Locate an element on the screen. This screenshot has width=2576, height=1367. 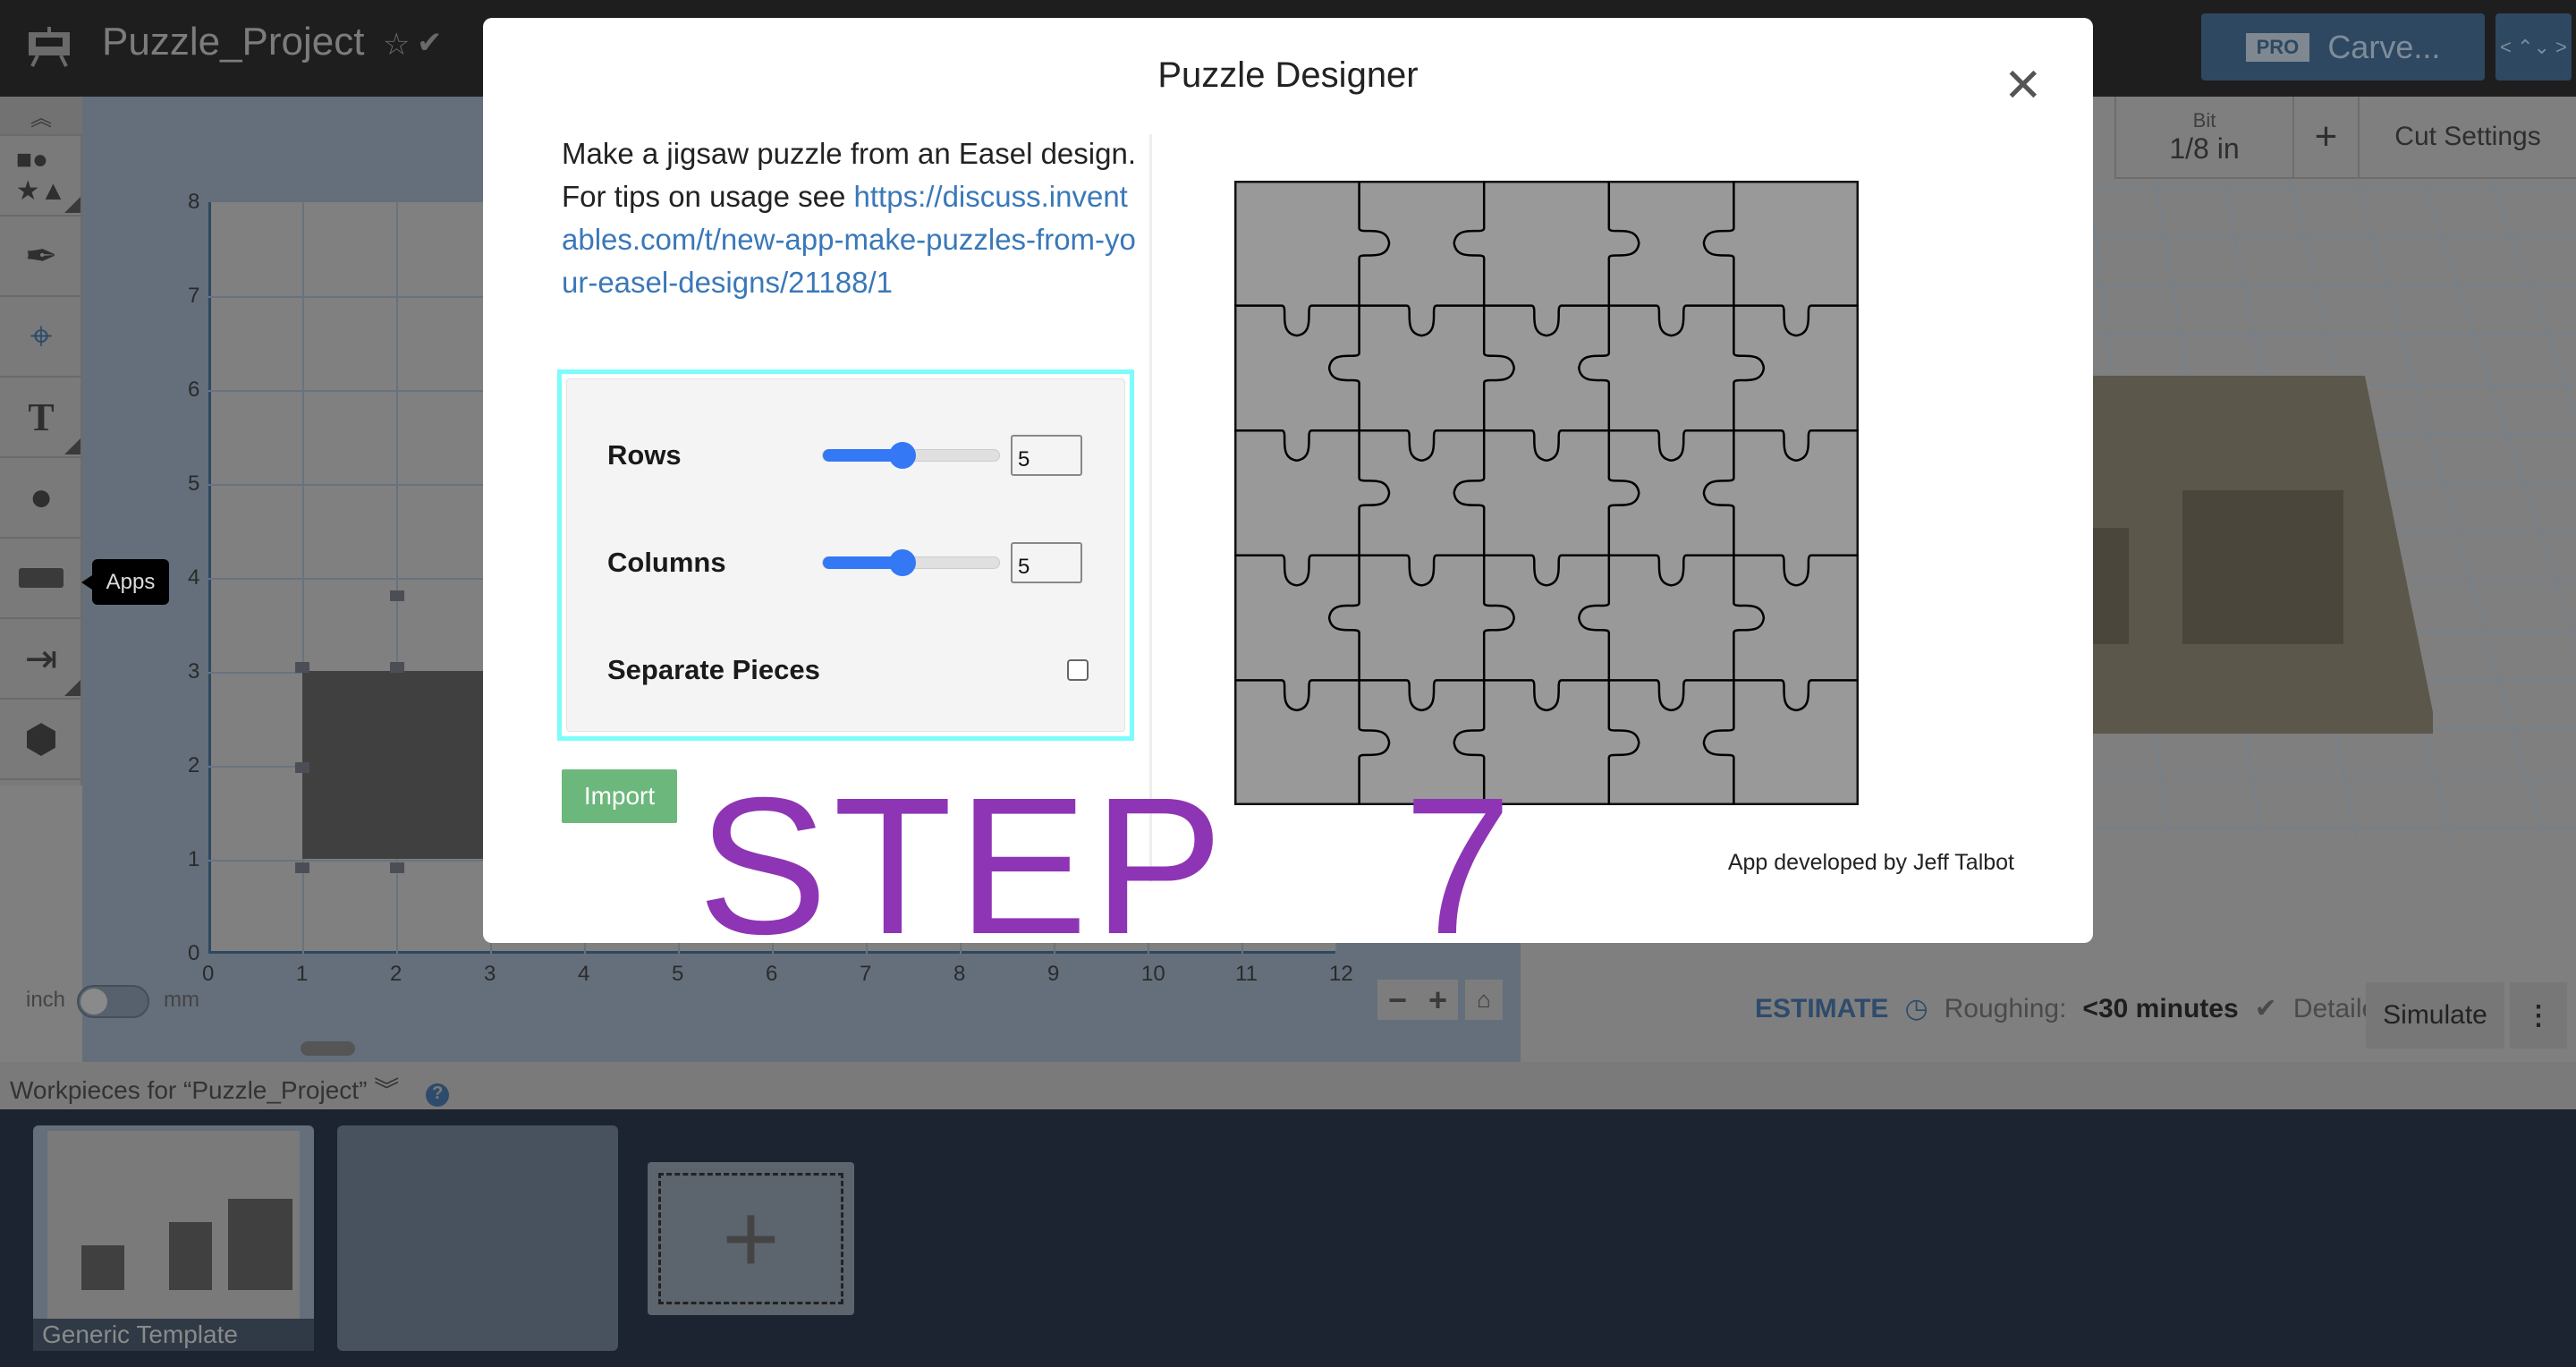
workpiece-thumbnail: Generic Template is located at coordinates (173, 1238).